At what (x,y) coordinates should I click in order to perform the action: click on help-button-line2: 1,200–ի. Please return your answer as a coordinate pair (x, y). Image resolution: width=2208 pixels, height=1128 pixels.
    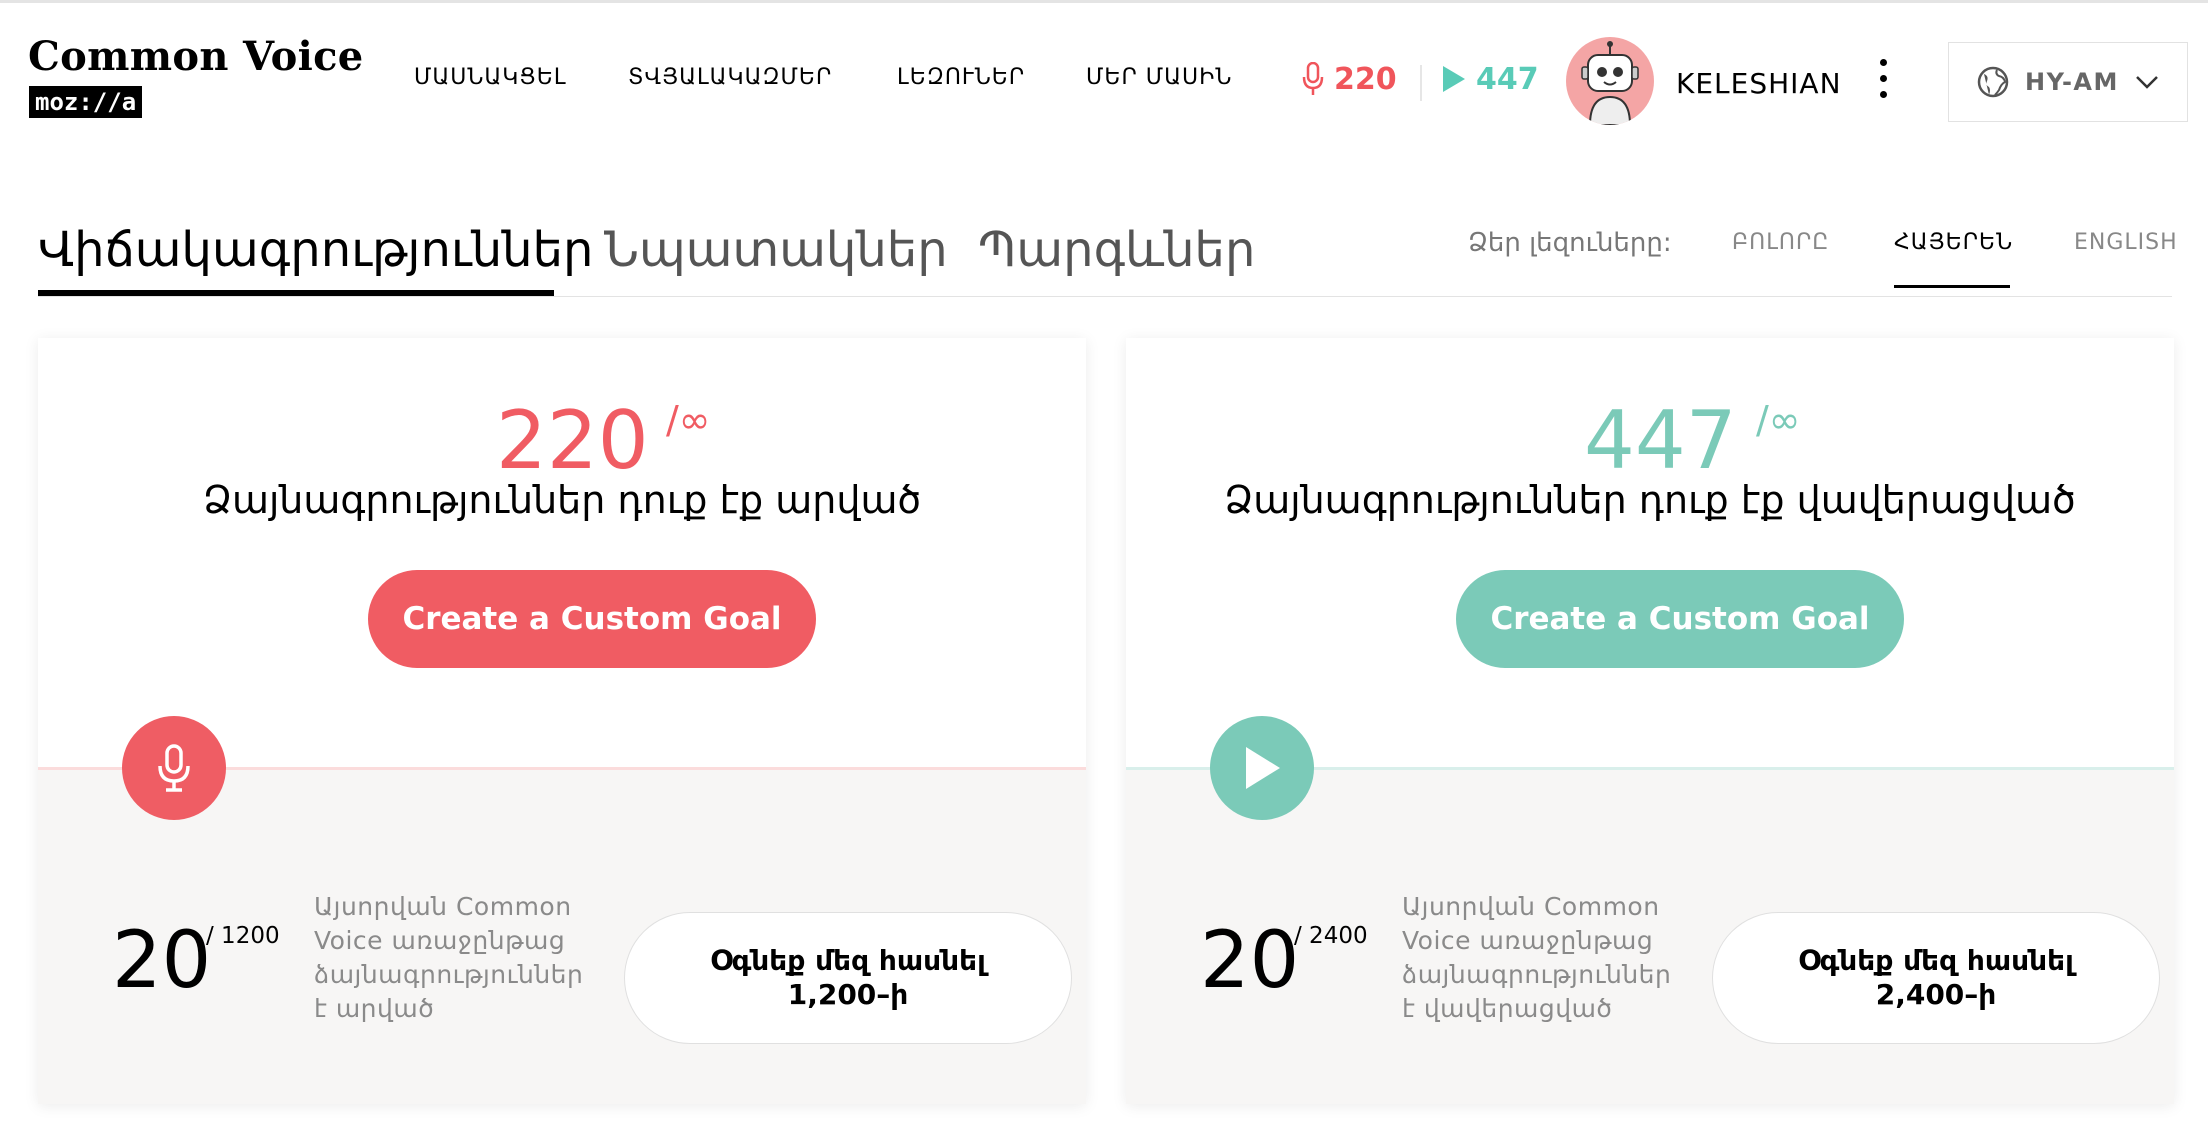
    Looking at the image, I should click on (848, 994).